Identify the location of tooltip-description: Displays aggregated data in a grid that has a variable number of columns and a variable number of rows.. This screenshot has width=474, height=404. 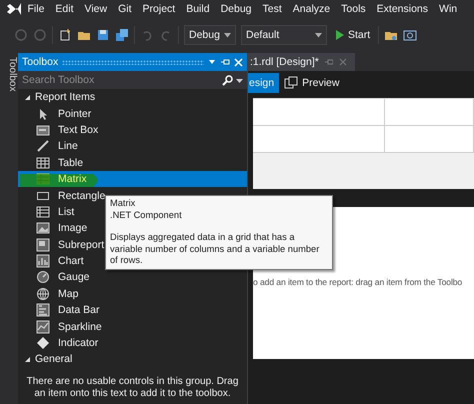
(215, 249).